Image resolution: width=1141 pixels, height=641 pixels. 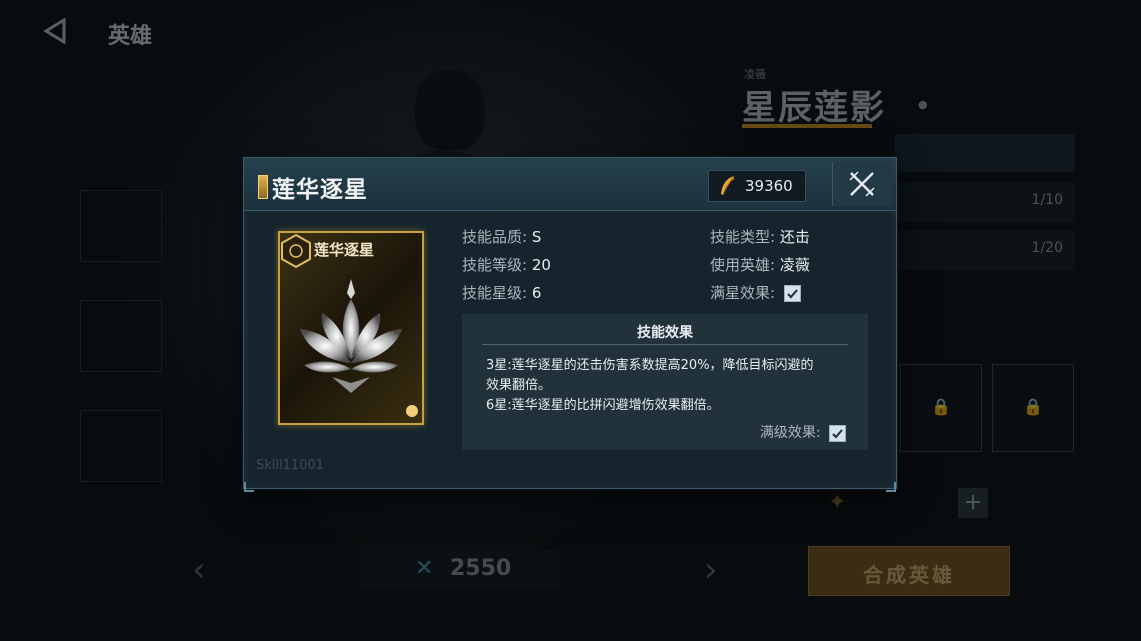 What do you see at coordinates (728, 185) in the screenshot?
I see `feather-icon` at bounding box center [728, 185].